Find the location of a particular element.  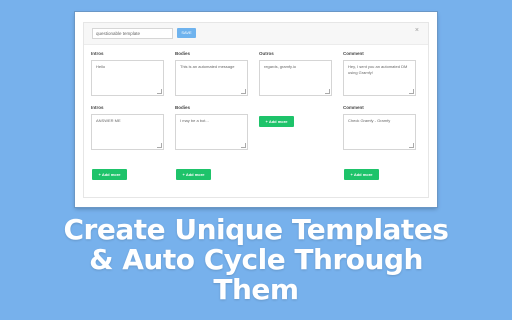

add-body-button: + Add more is located at coordinates (193, 174).